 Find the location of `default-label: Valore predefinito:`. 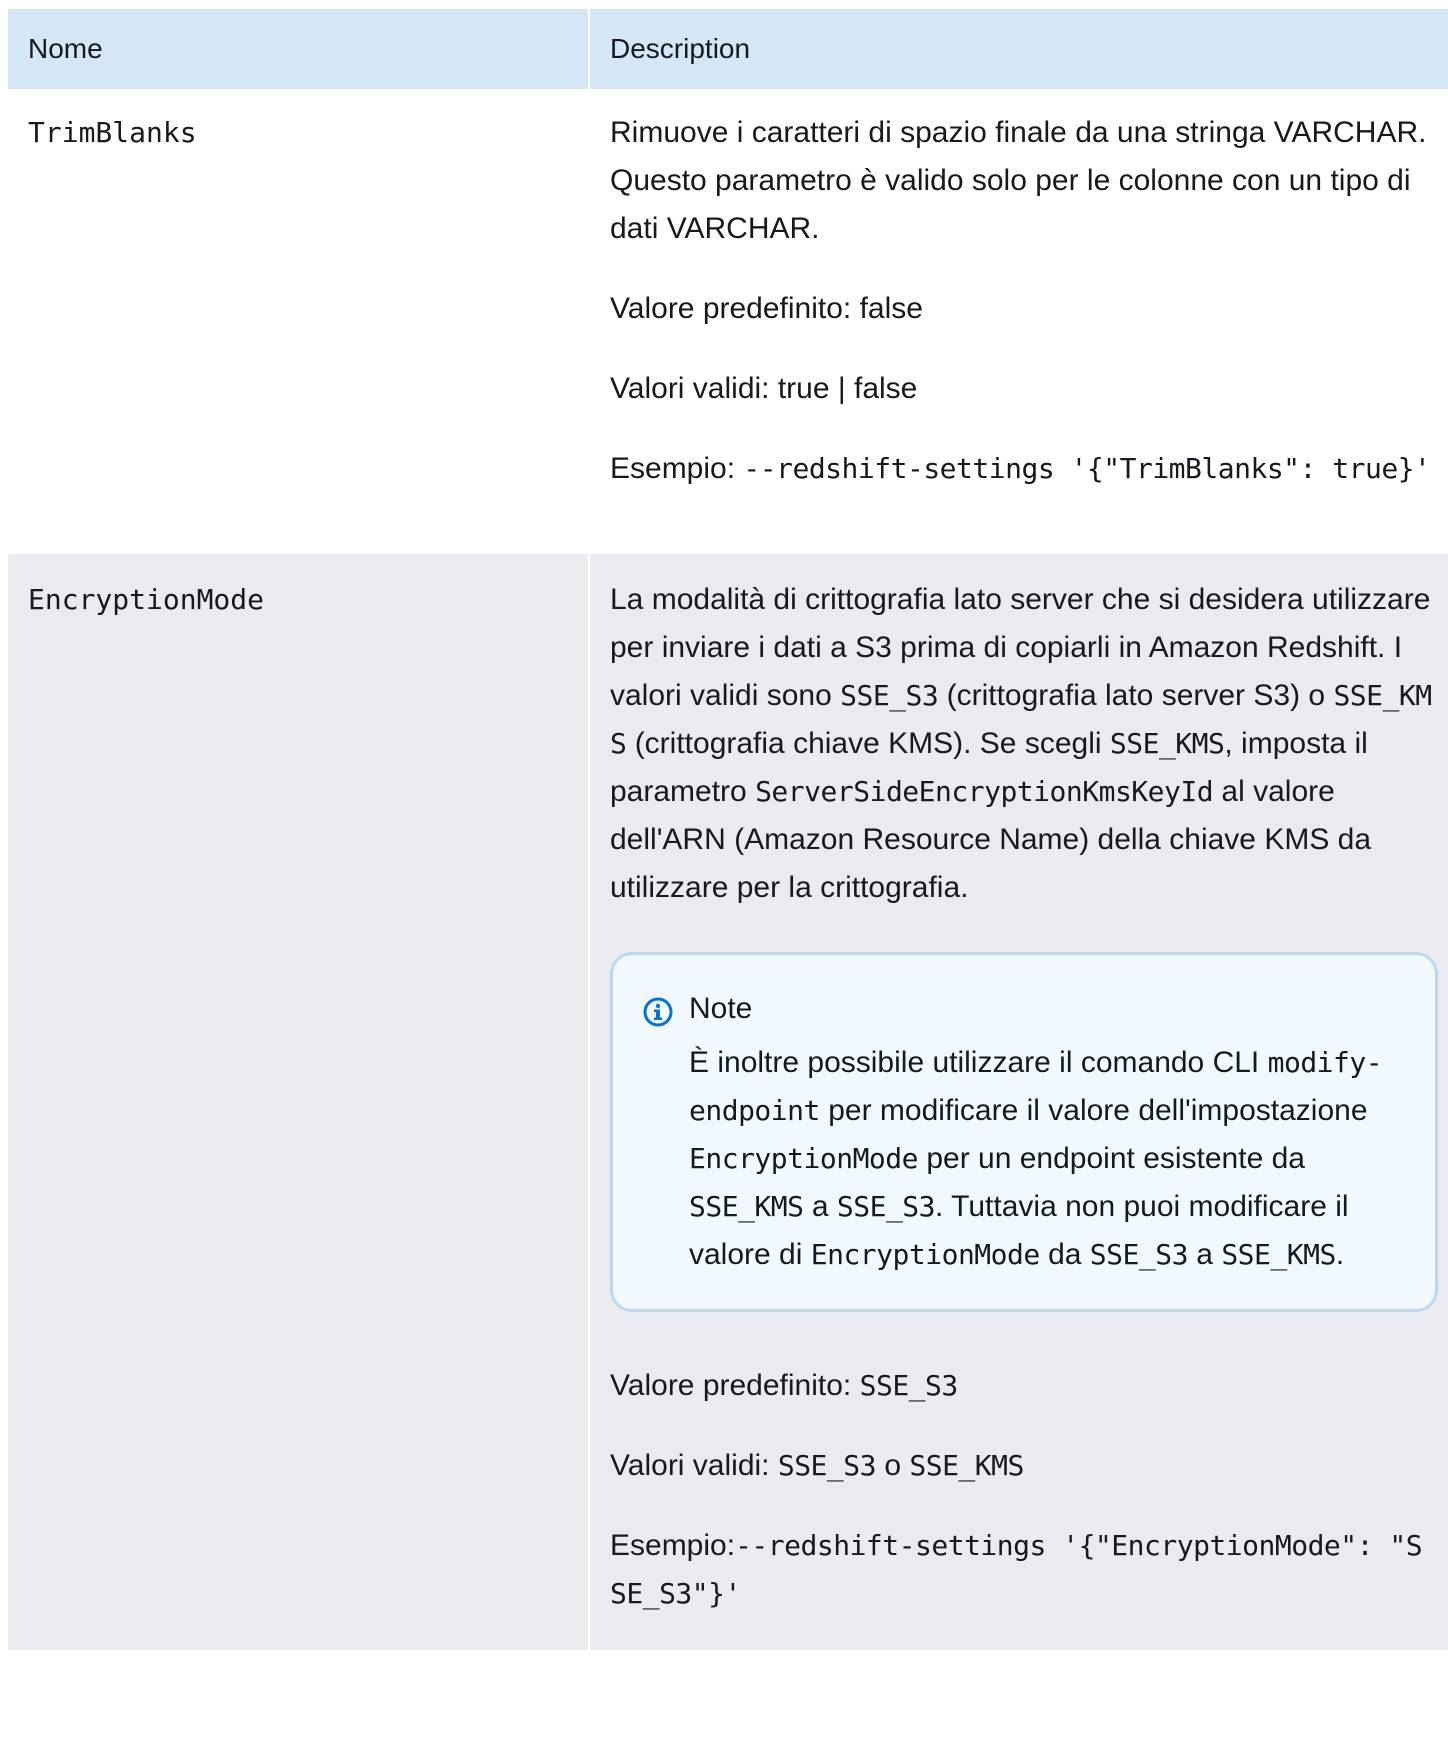

default-label: Valore predefinito: is located at coordinates (735, 1385).